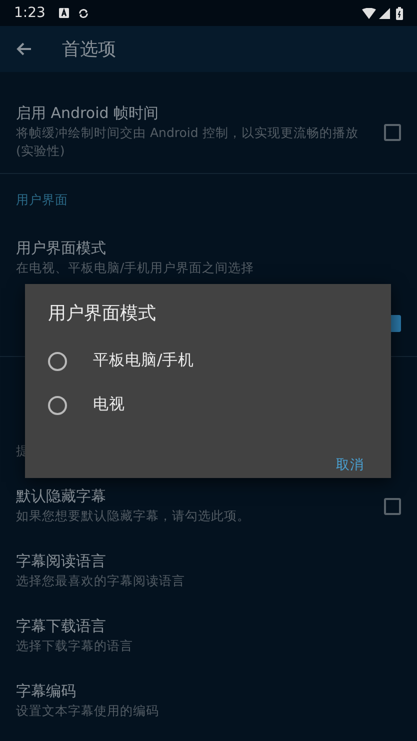  I want to click on back-icon, so click(24, 49).